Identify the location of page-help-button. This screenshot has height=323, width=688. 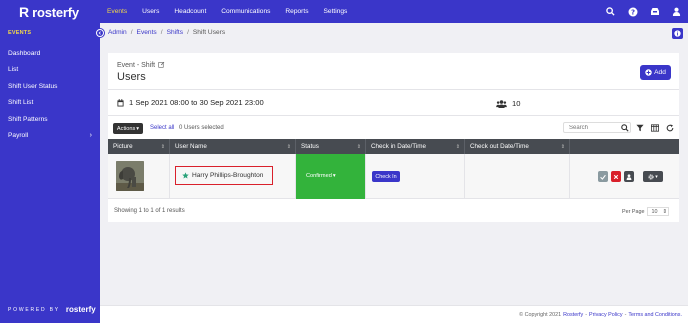
(677, 33).